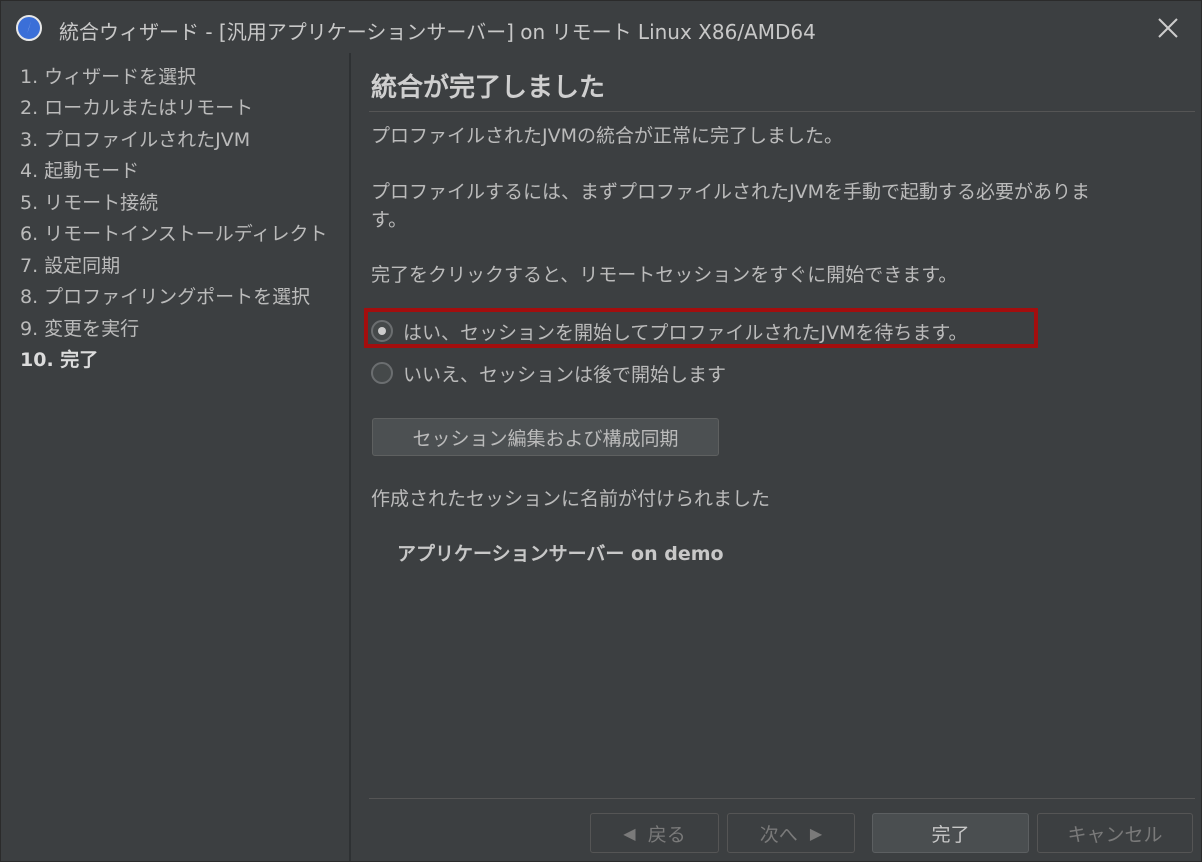 The width and height of the screenshot is (1202, 862). I want to click on step-startup-mode: 4. 起動モード, so click(80, 171).